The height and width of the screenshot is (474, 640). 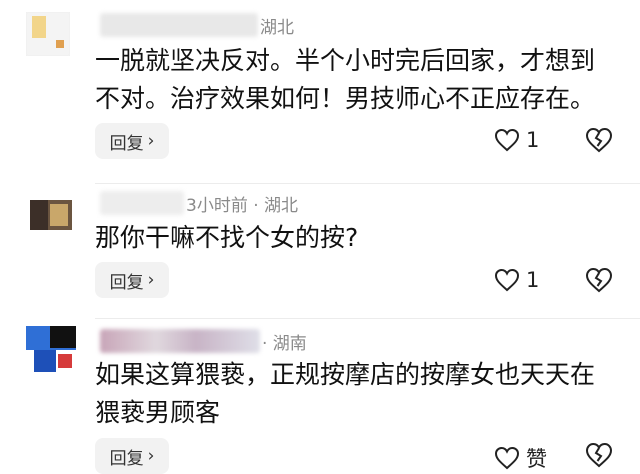 I want to click on meta-text: · 湖南, so click(x=284, y=343).